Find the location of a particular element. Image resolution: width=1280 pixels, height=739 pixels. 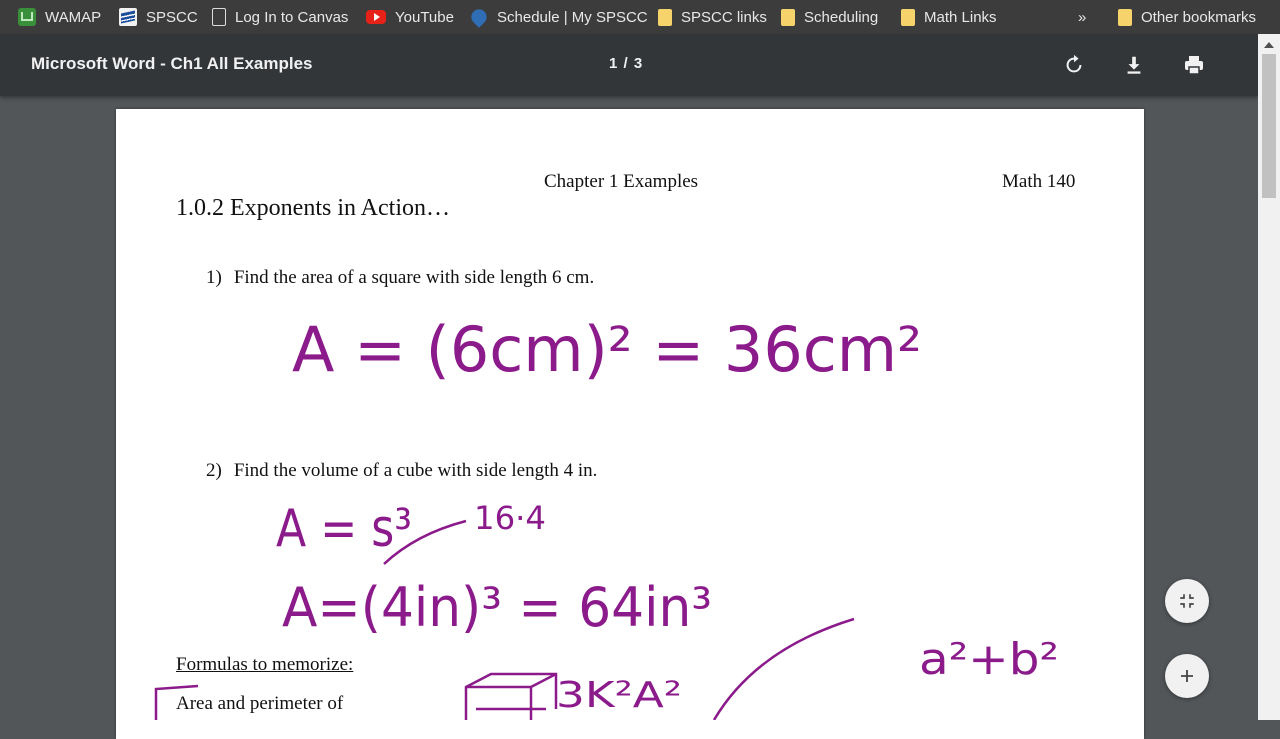

bookmark-youtube: YouTube is located at coordinates (410, 17).